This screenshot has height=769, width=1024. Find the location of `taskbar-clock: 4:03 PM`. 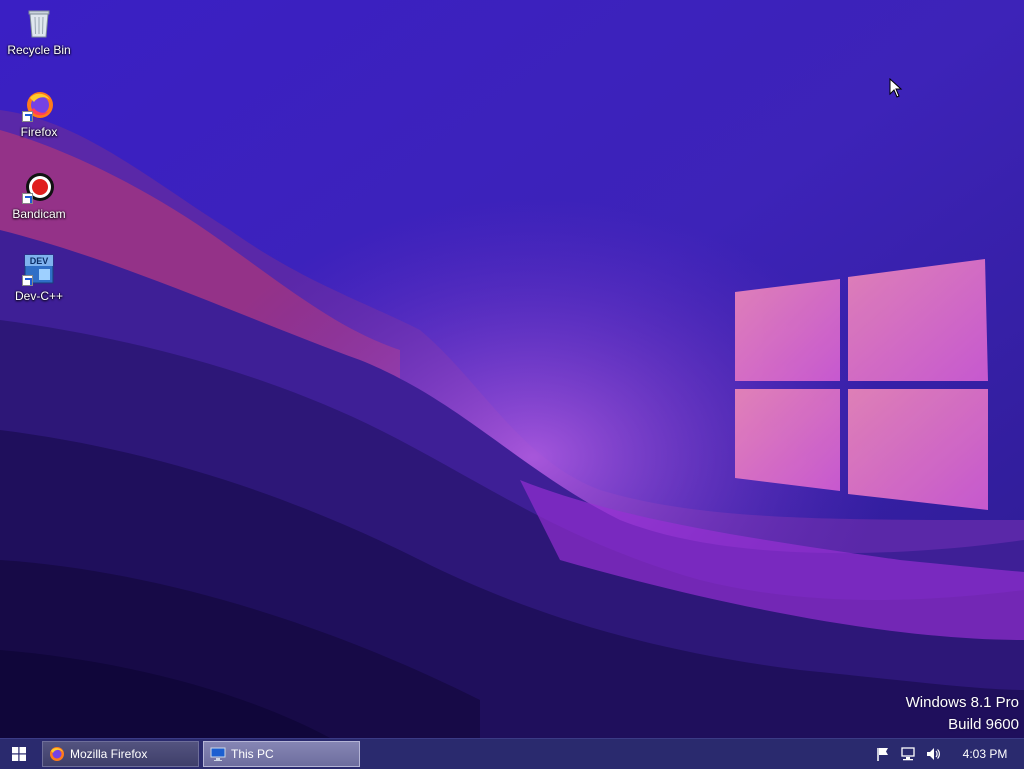

taskbar-clock: 4:03 PM is located at coordinates (985, 754).